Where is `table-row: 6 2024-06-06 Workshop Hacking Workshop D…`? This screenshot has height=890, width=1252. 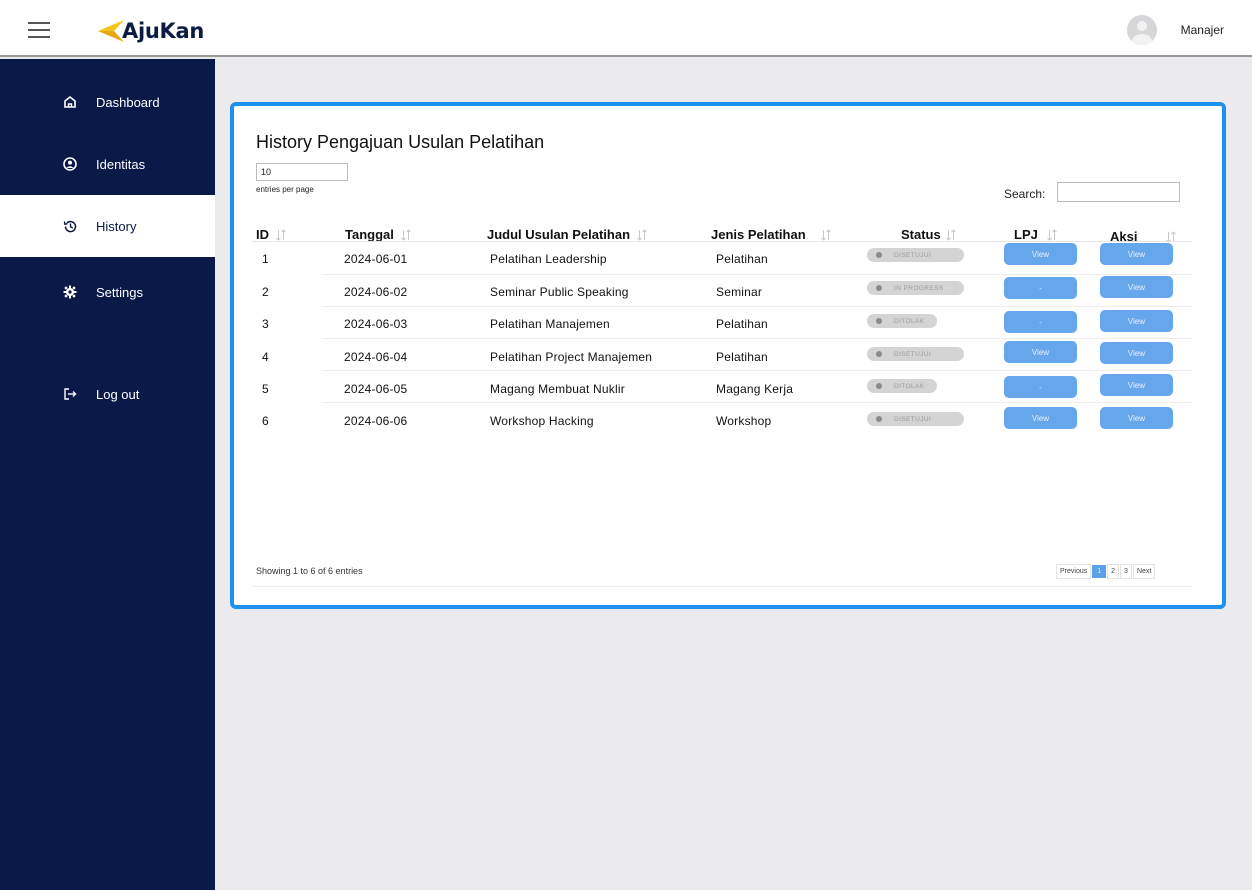
table-row: 6 2024-06-06 Workshop Hacking Workshop D… is located at coordinates (722, 419).